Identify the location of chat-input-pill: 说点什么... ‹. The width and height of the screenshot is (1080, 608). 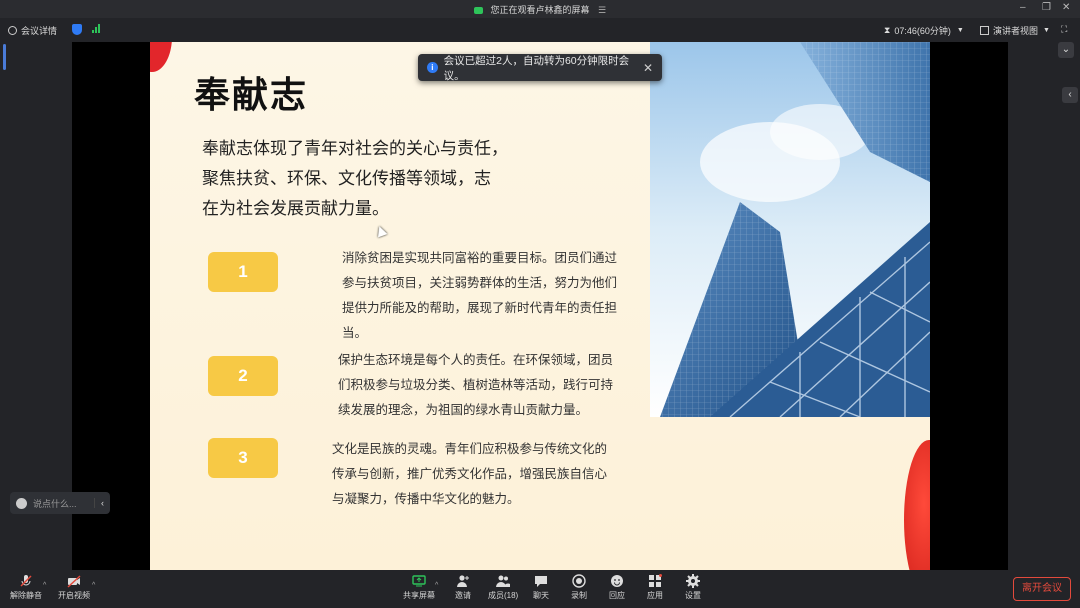
(60, 503).